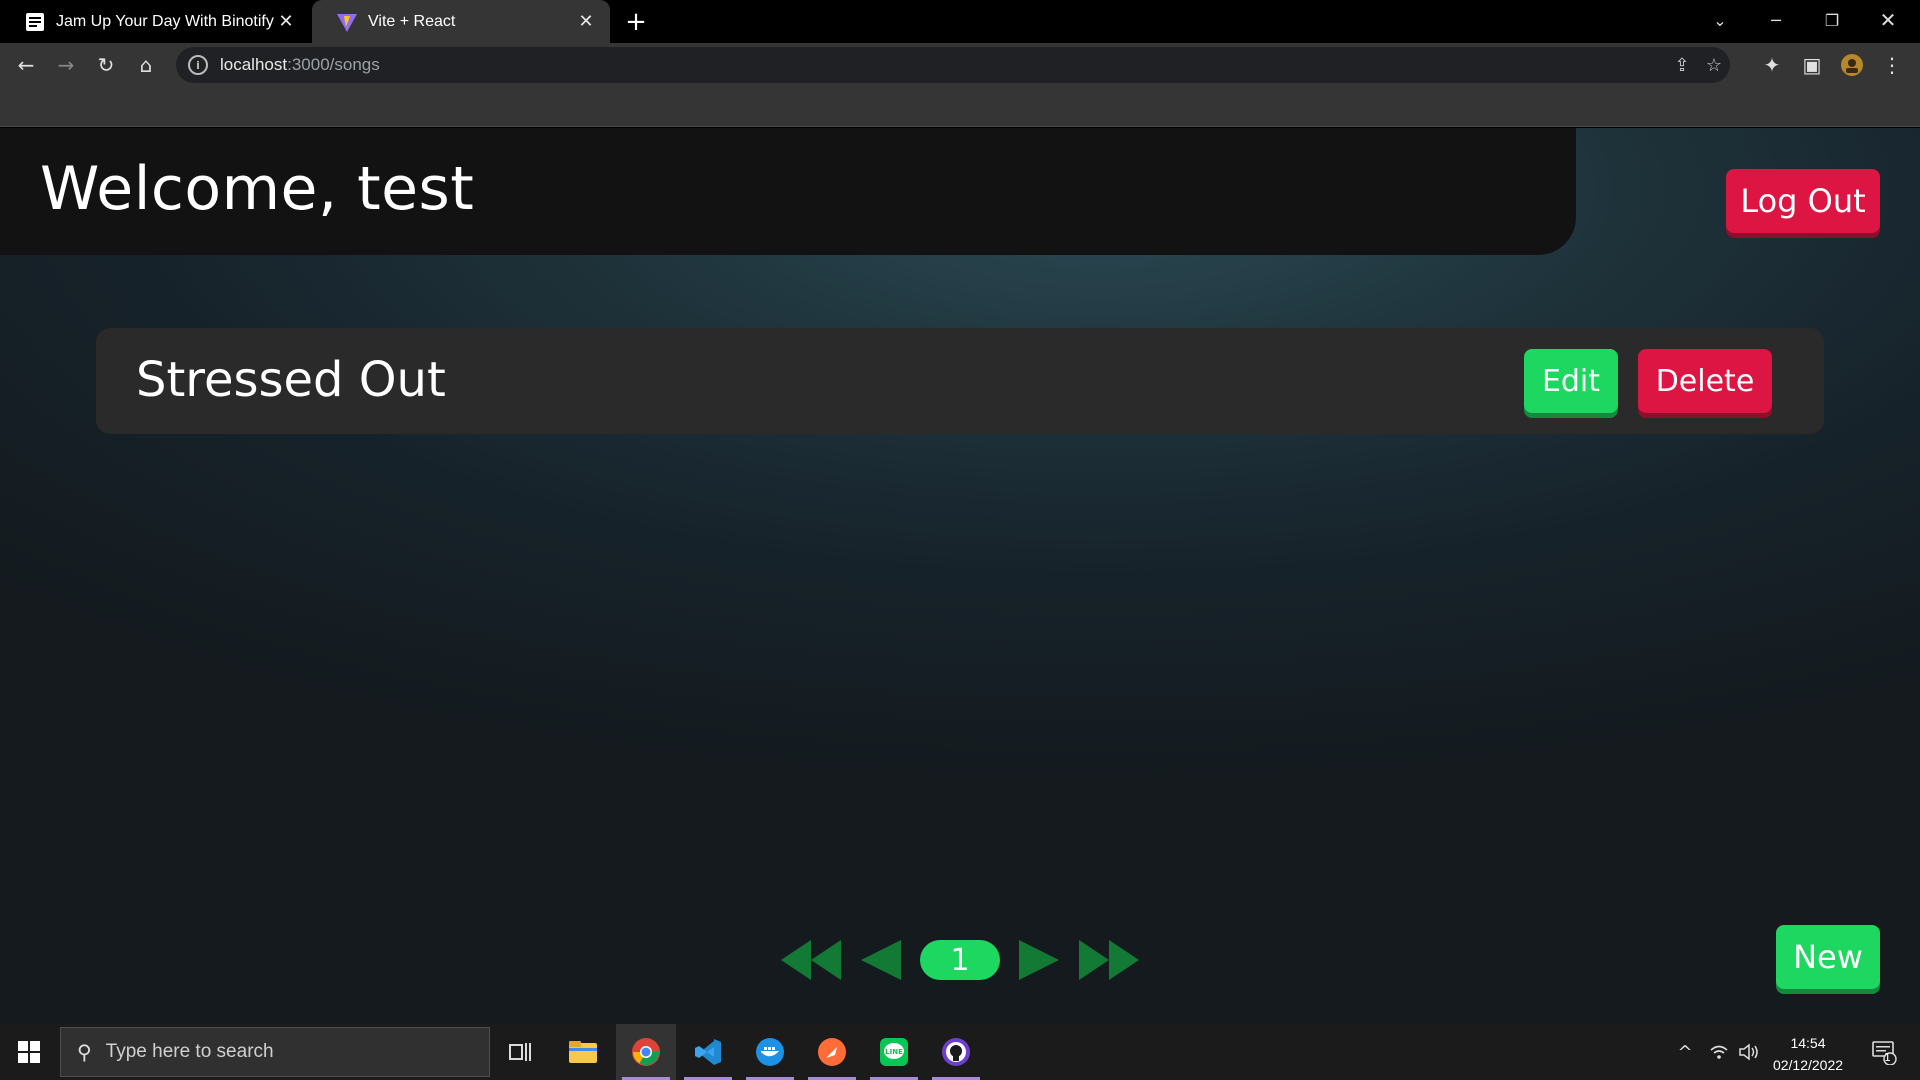 This screenshot has height=1080, width=1920. Describe the element at coordinates (412, 21) in the screenshot. I see `tab-title: Vite + React` at that location.